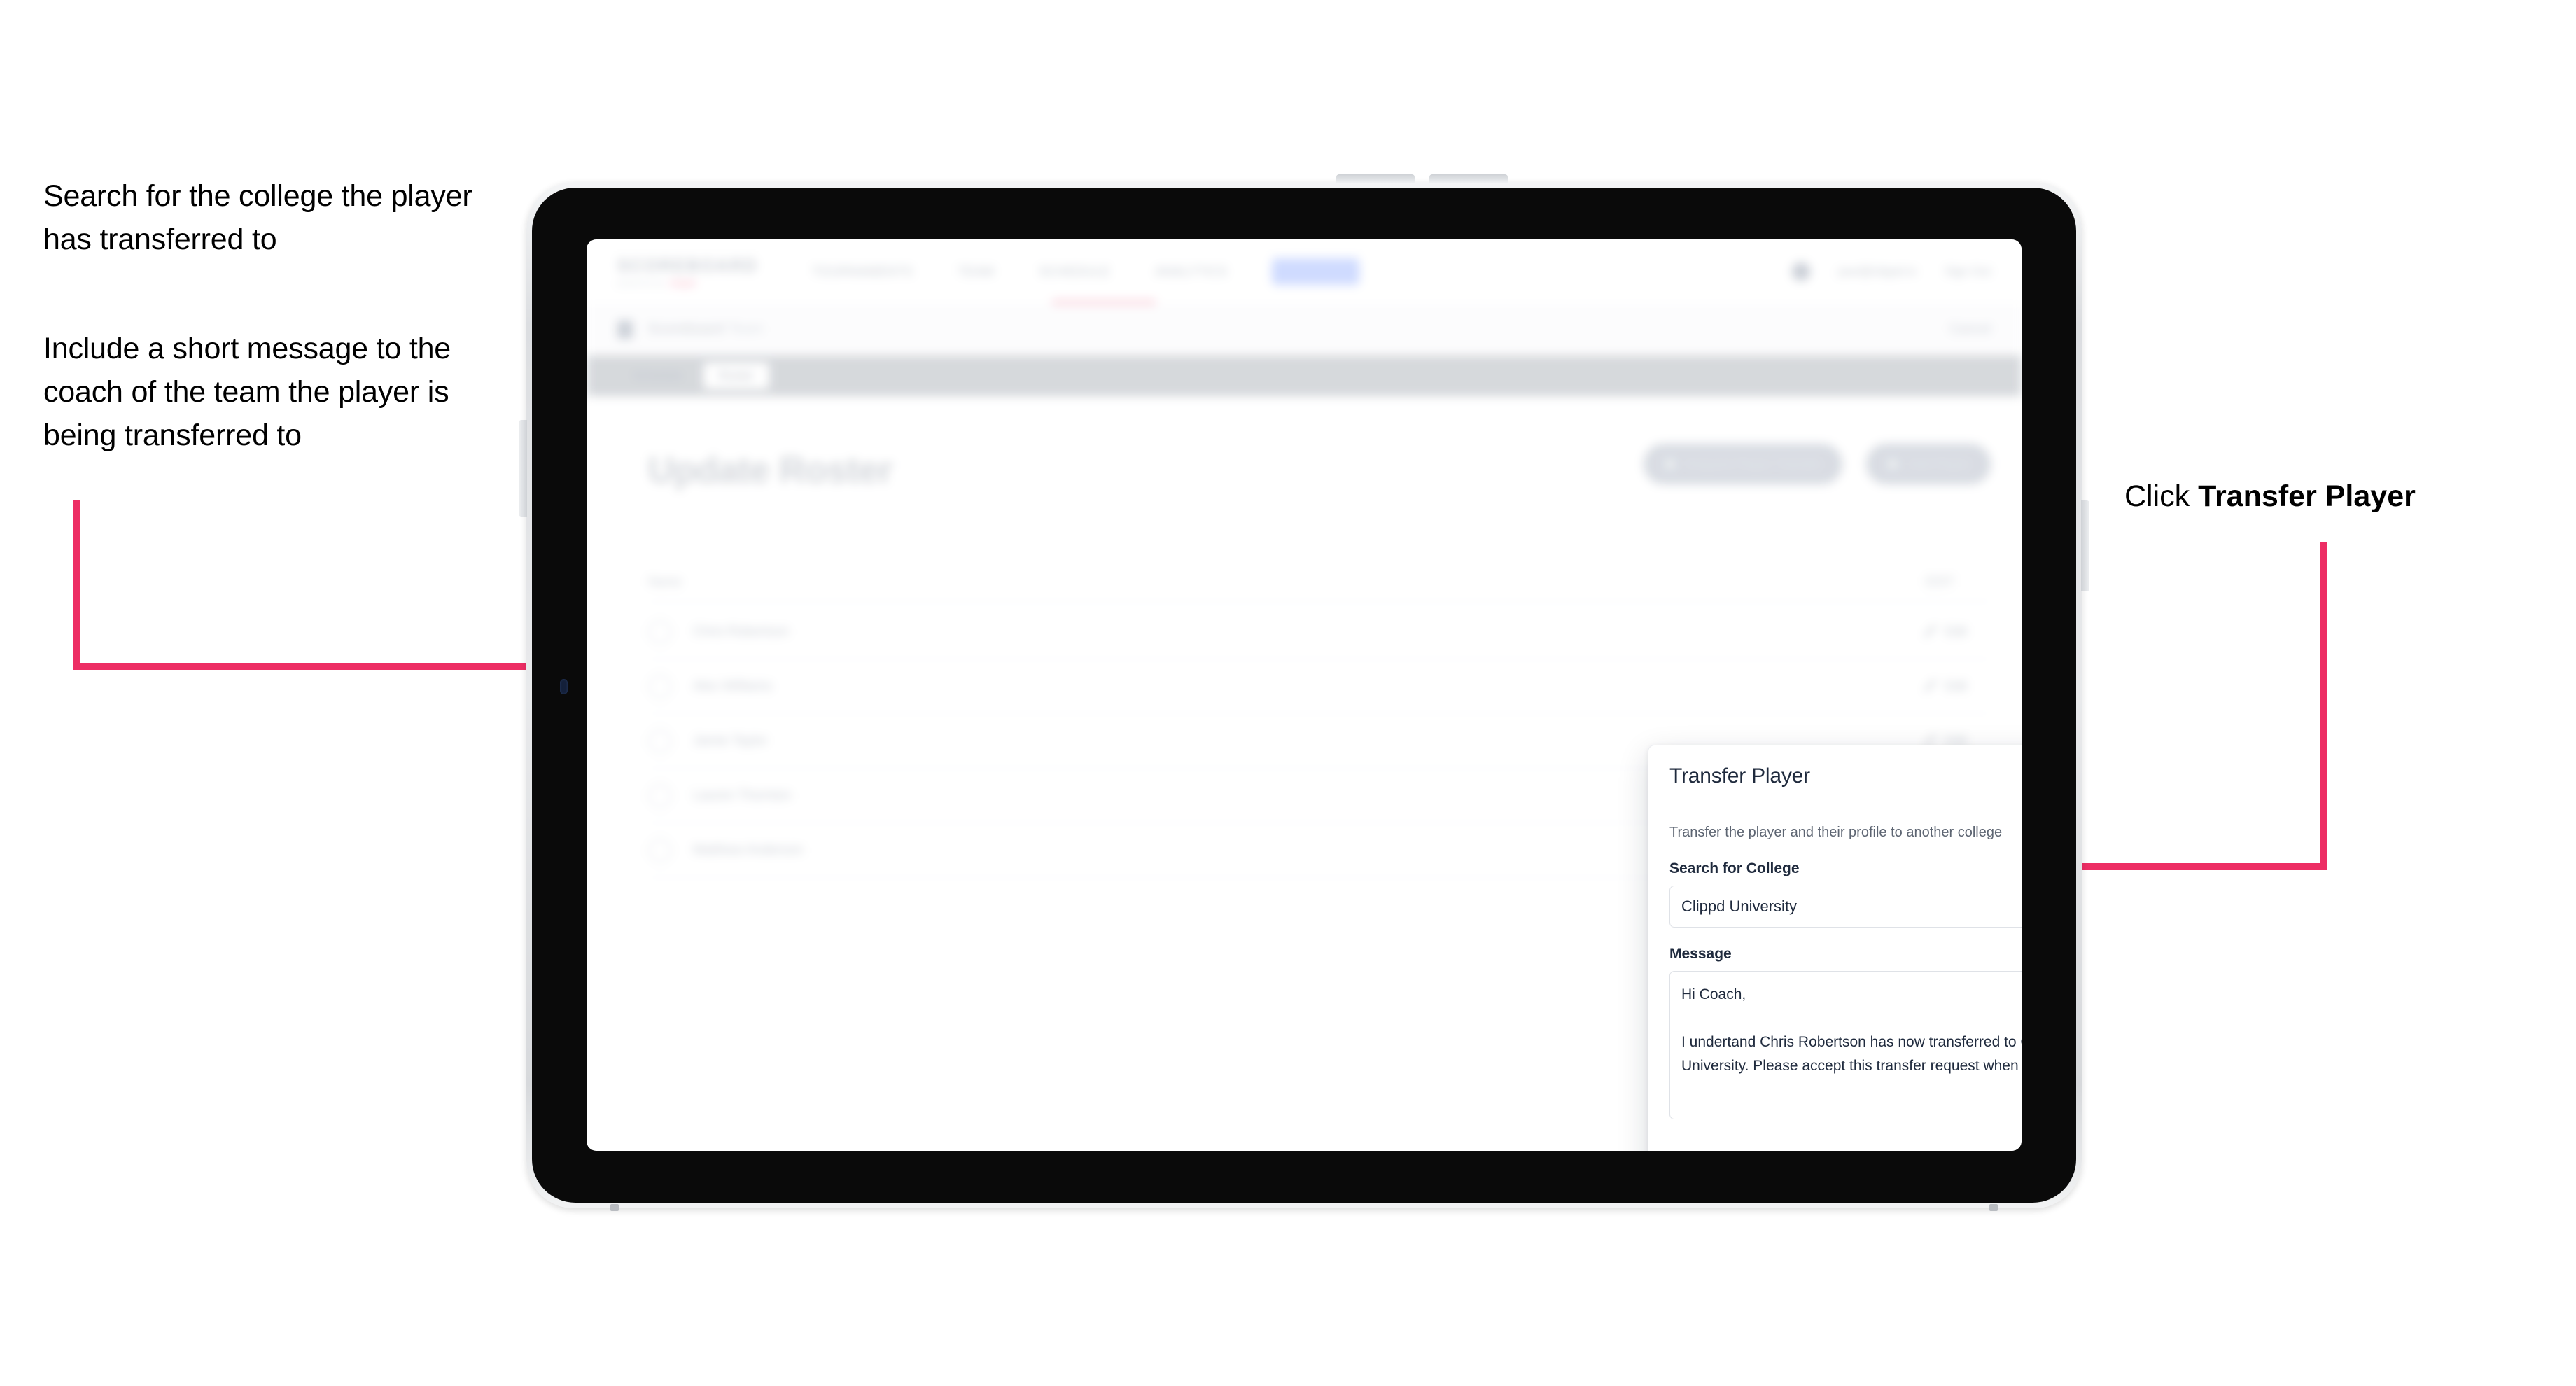 This screenshot has width=2576, height=1386. Describe the element at coordinates (687, 265) in the screenshot. I see `logo-text: SCOREBOARD` at that location.